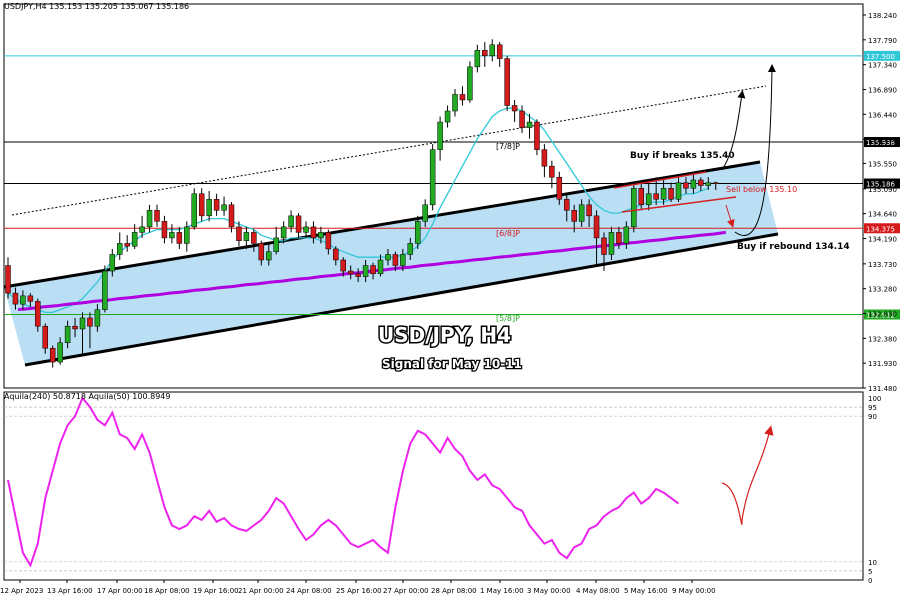 The image size is (900, 604). I want to click on price-tick-label: 136.440, so click(882, 115).